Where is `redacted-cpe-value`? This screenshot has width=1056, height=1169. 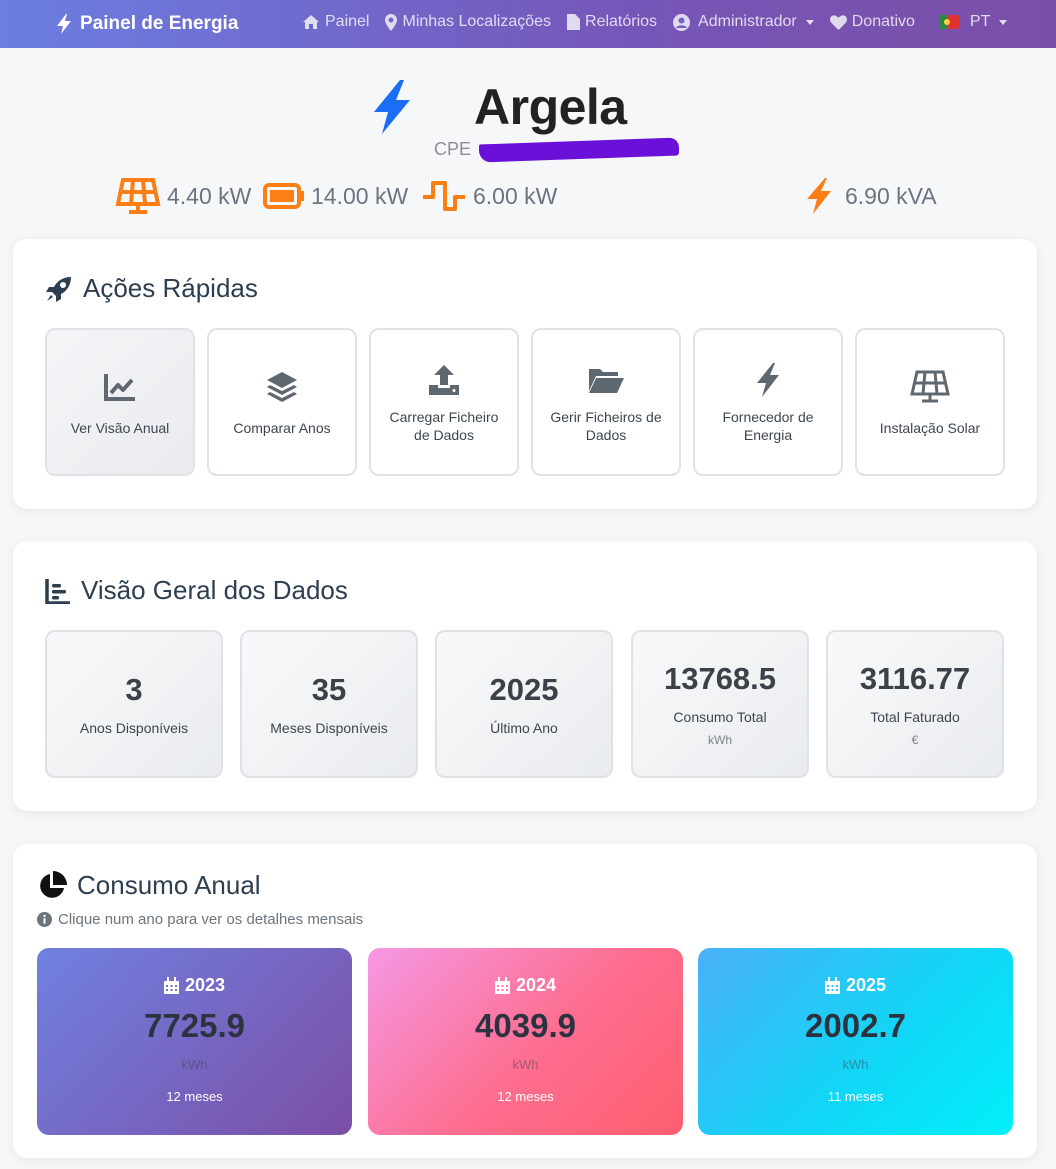 redacted-cpe-value is located at coordinates (579, 149).